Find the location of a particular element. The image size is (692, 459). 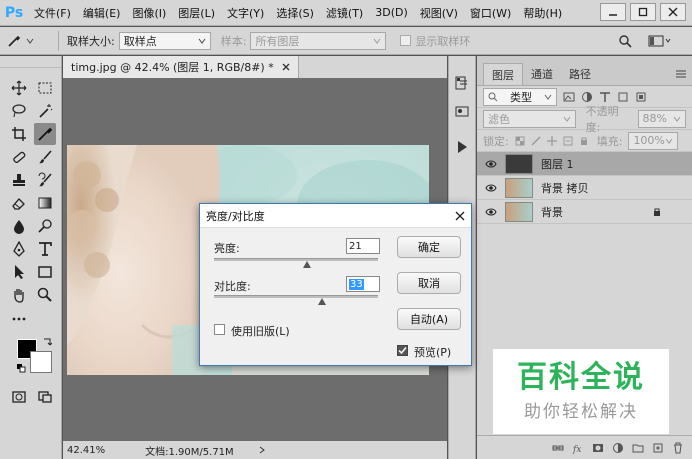

adjustment-icon is located at coordinates (618, 448).